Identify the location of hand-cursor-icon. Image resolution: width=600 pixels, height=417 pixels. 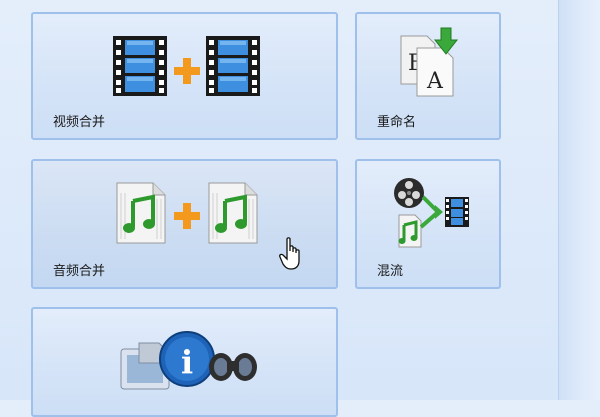
(292, 254).